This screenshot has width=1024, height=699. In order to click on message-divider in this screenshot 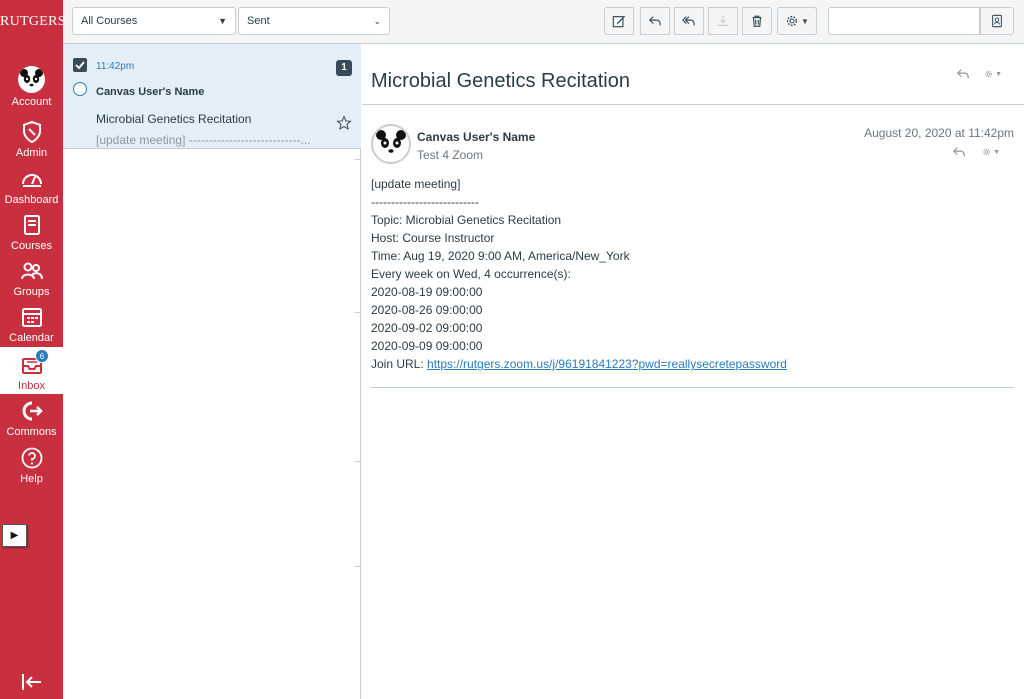, I will do `click(692, 387)`.